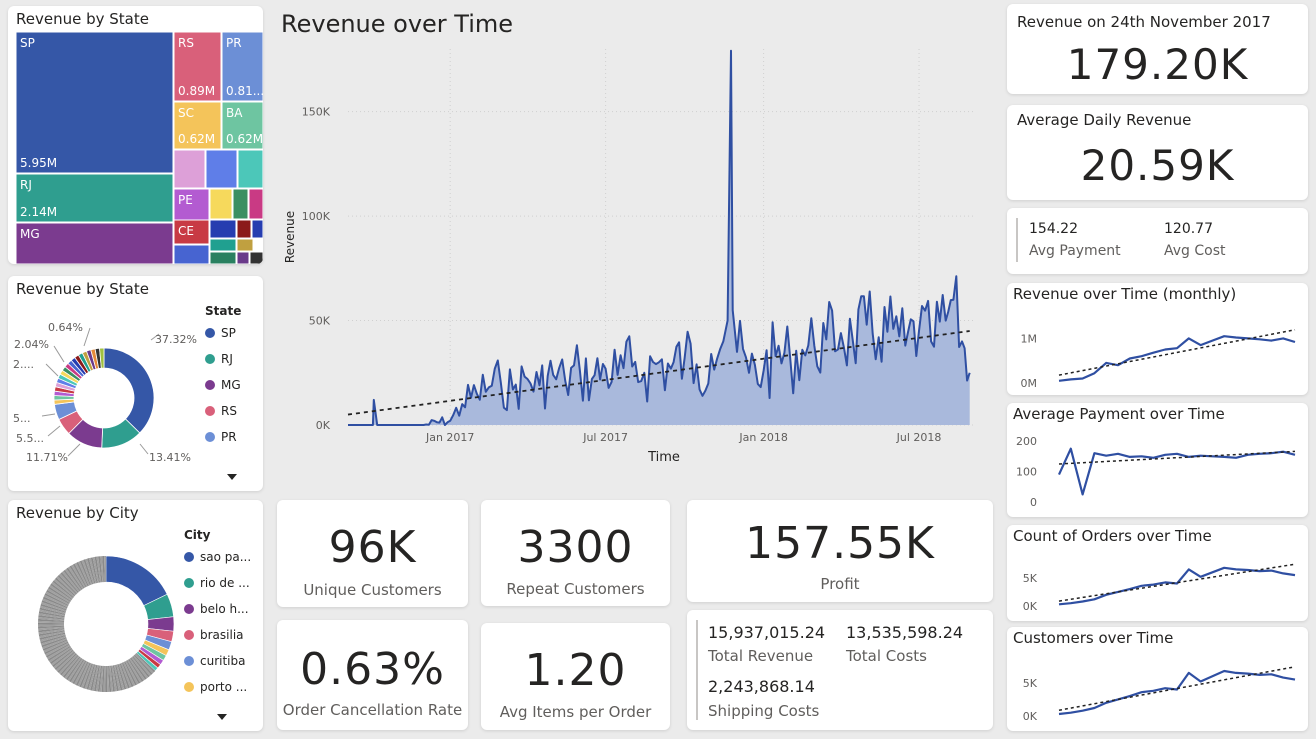 This screenshot has height=739, width=1316. What do you see at coordinates (1030, 683) in the screenshot?
I see `mini-ytick-label: 5K` at bounding box center [1030, 683].